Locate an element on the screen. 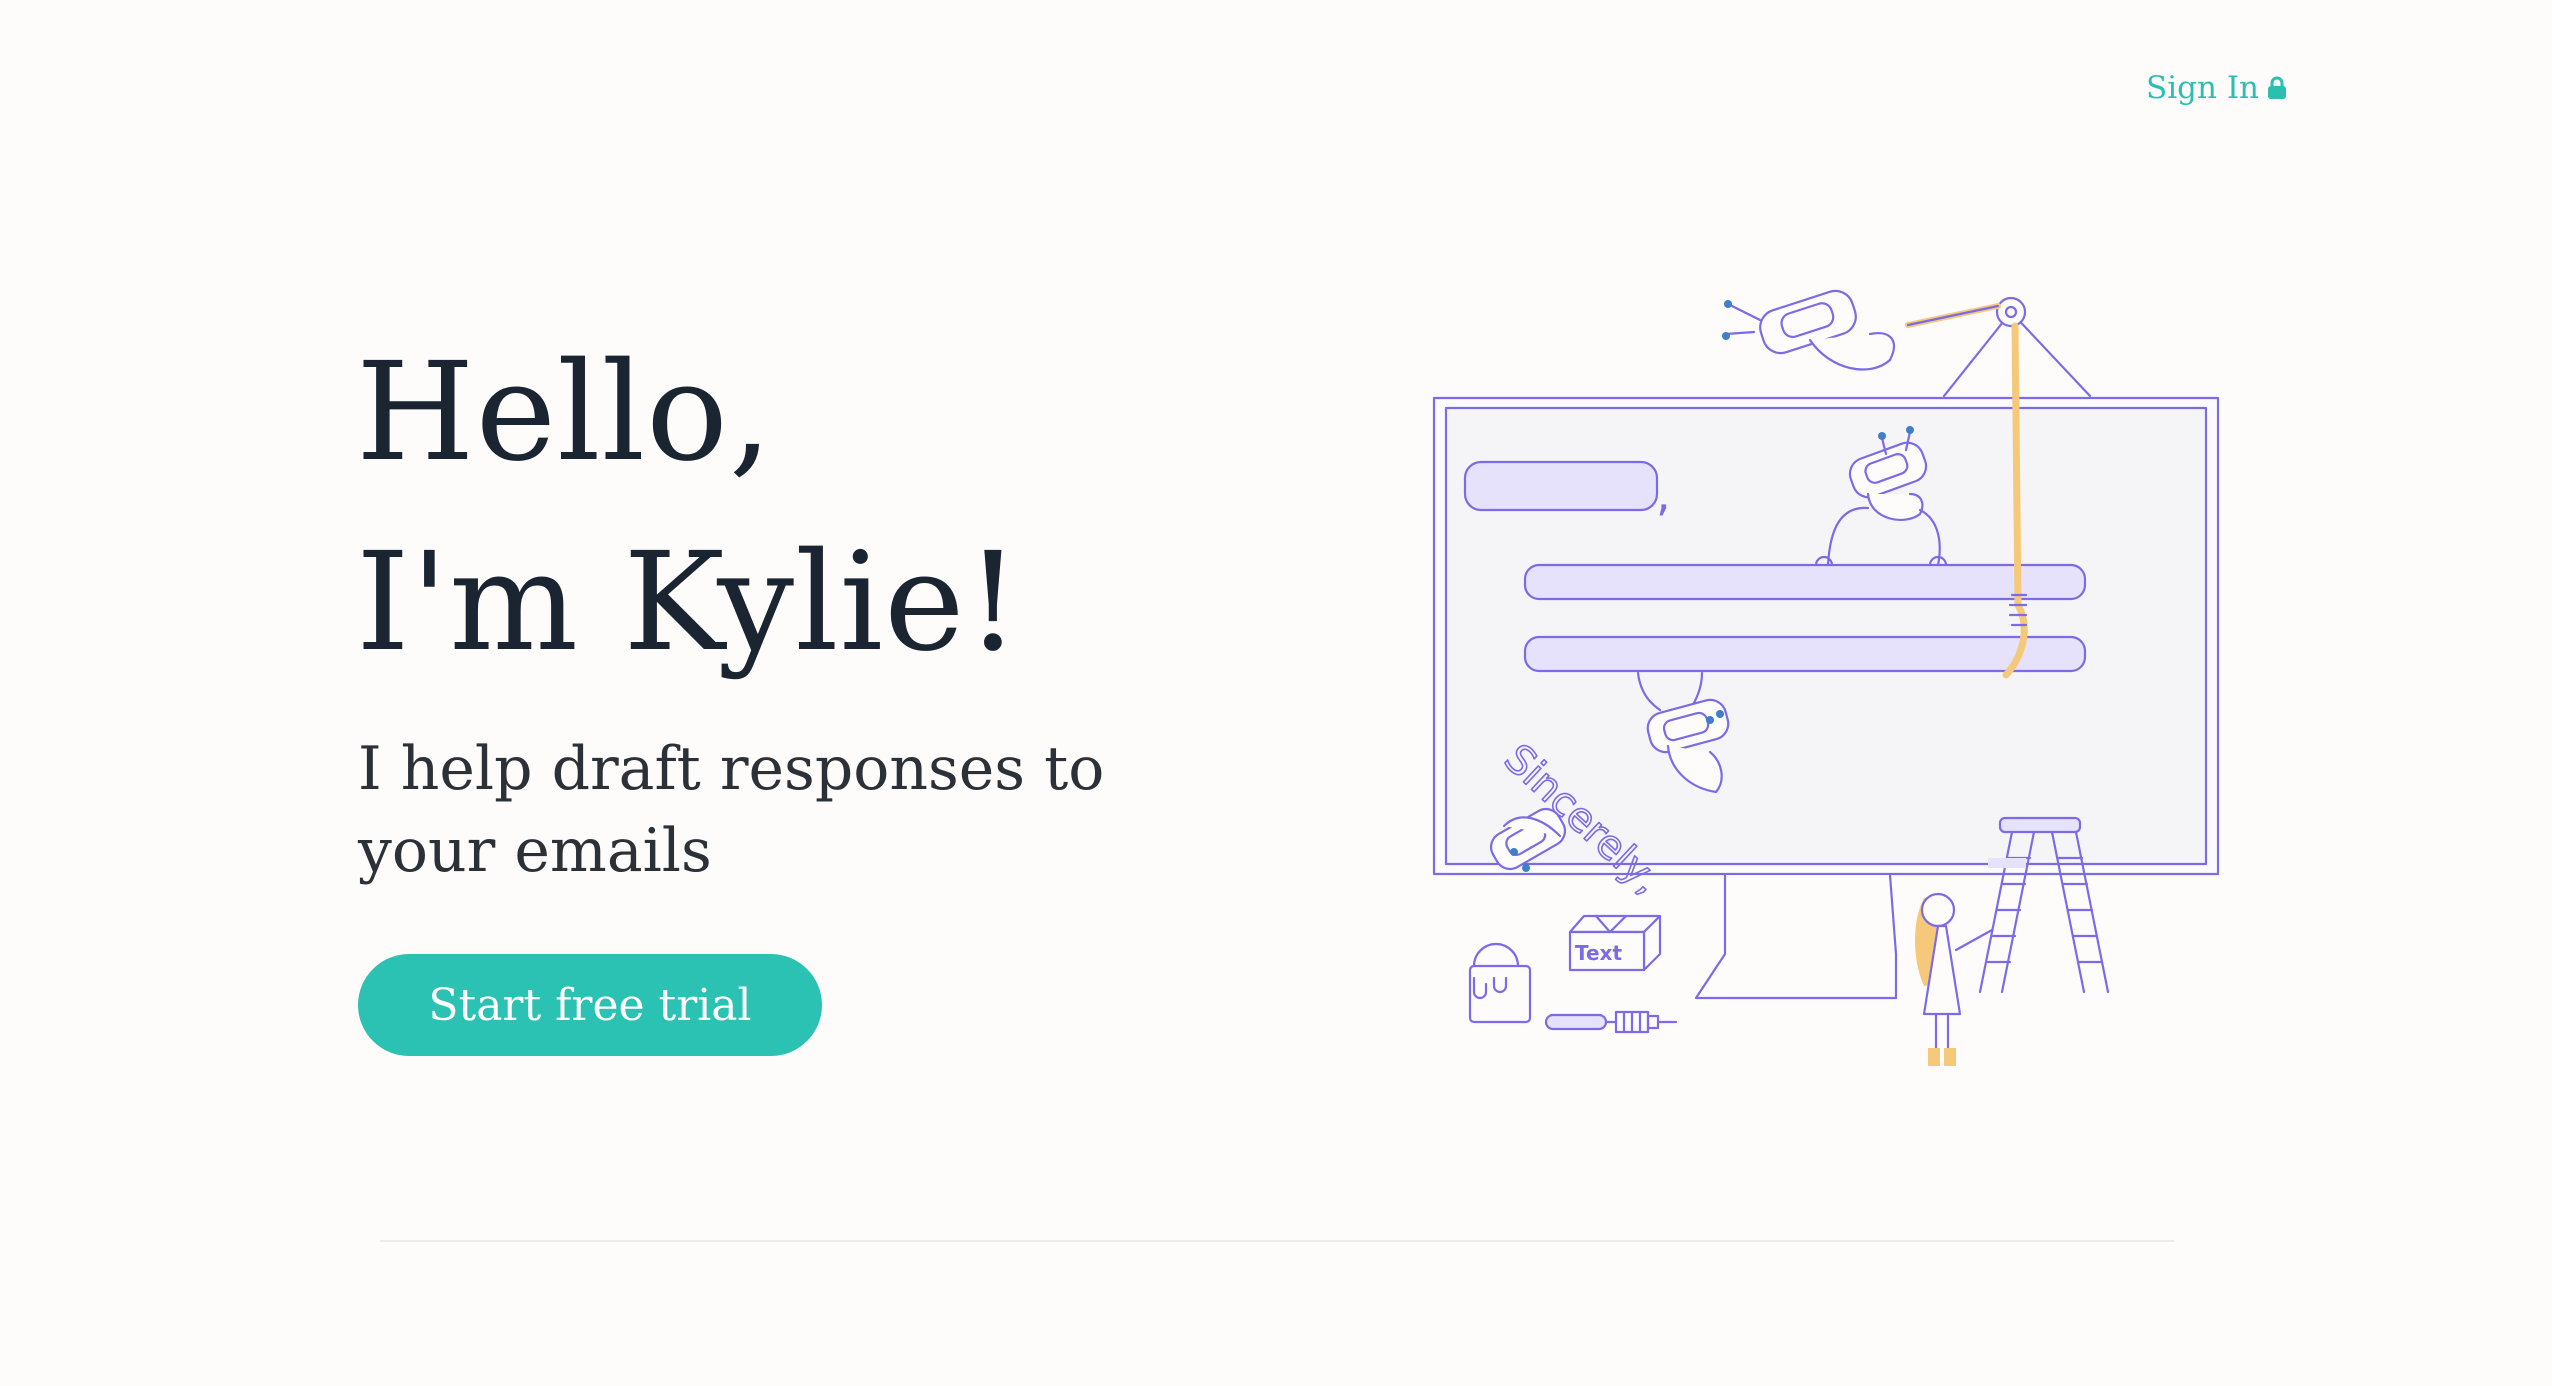 The height and width of the screenshot is (1386, 2552). headline-name: I'm Kylie! is located at coordinates (689, 603).